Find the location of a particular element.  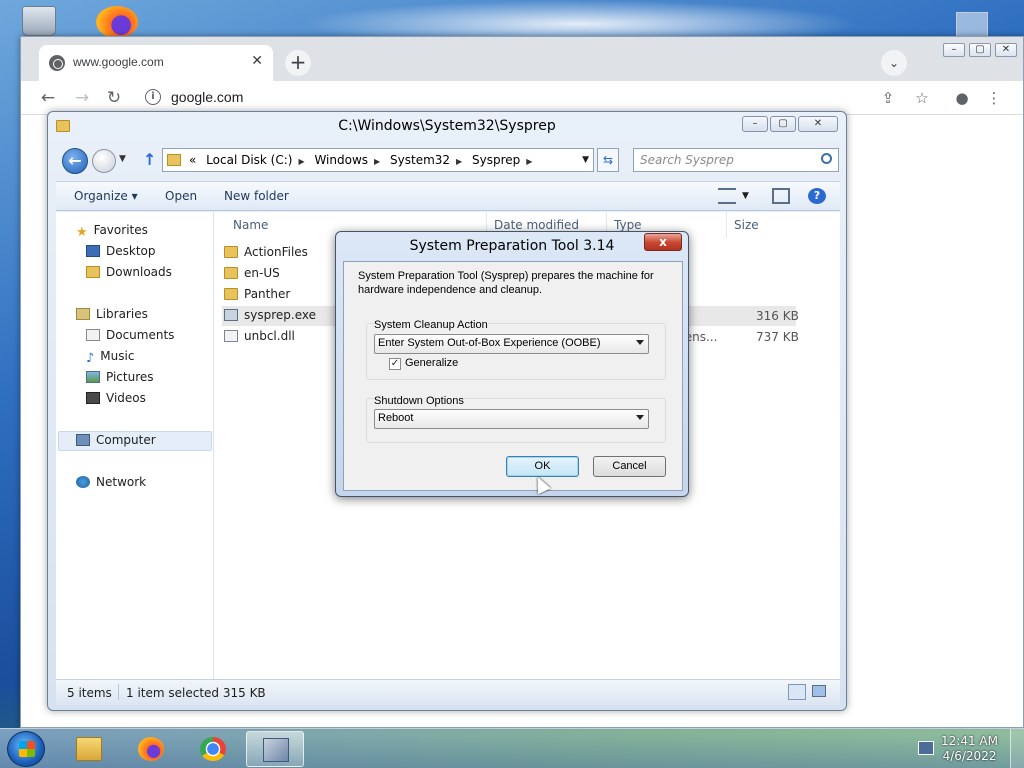

show-desktop-button is located at coordinates (1017, 748).